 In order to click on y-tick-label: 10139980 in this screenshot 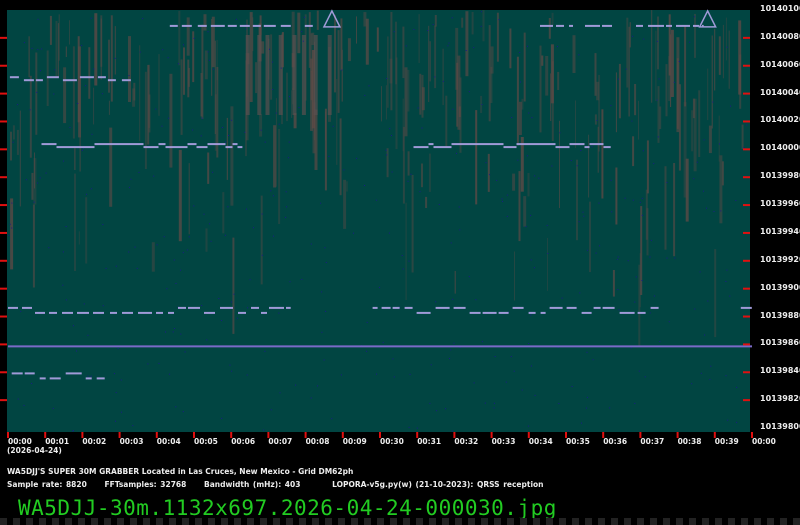, I will do `click(780, 176)`.